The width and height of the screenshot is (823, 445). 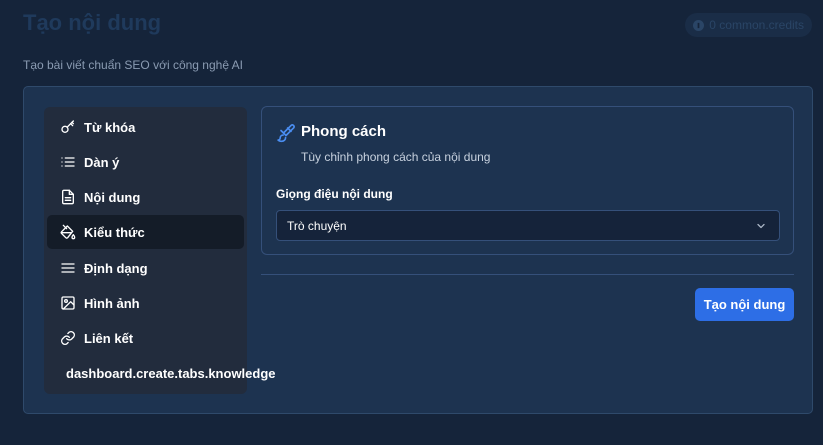 I want to click on sidebar-item-content: Nội dung, so click(x=145, y=197).